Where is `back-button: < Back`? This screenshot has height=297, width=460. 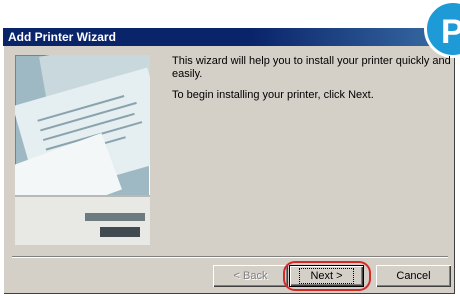 back-button: < Back is located at coordinates (250, 276).